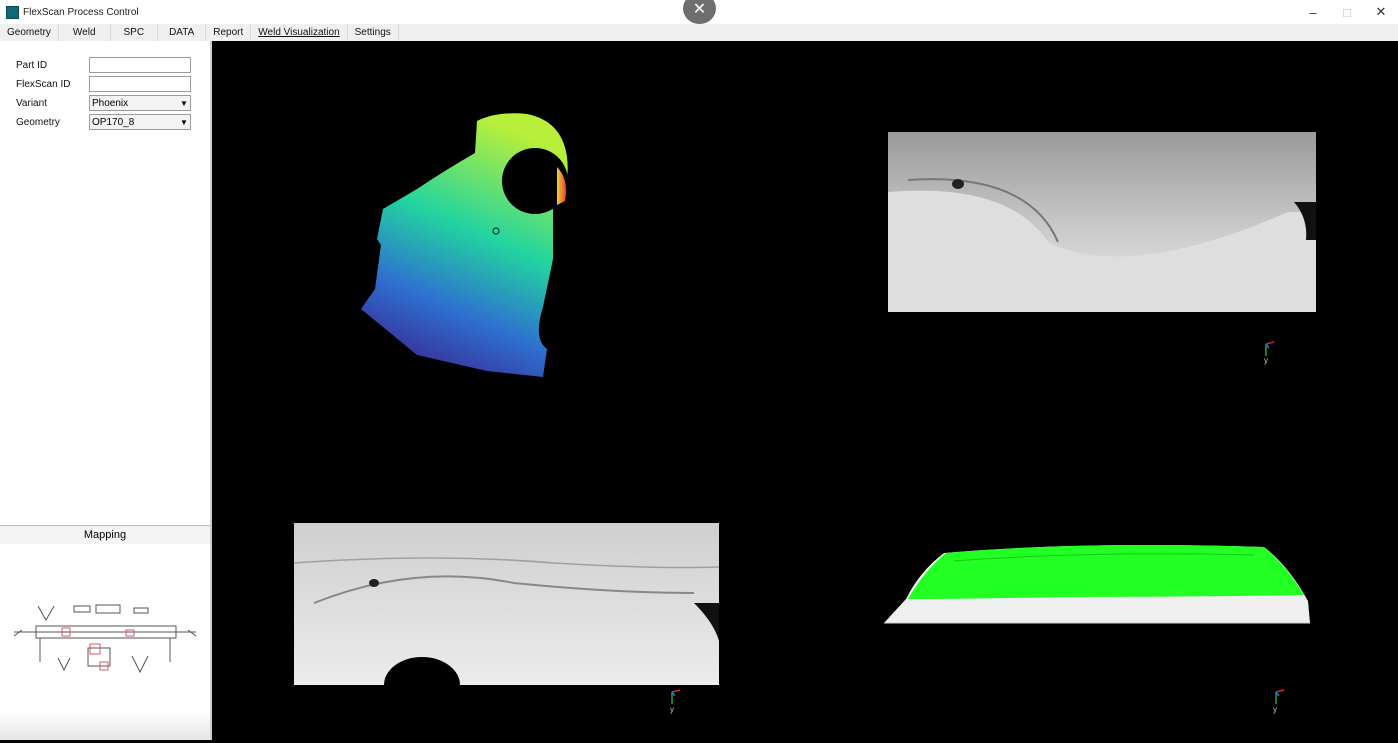  Describe the element at coordinates (12, 12) in the screenshot. I see `app-icon` at that location.